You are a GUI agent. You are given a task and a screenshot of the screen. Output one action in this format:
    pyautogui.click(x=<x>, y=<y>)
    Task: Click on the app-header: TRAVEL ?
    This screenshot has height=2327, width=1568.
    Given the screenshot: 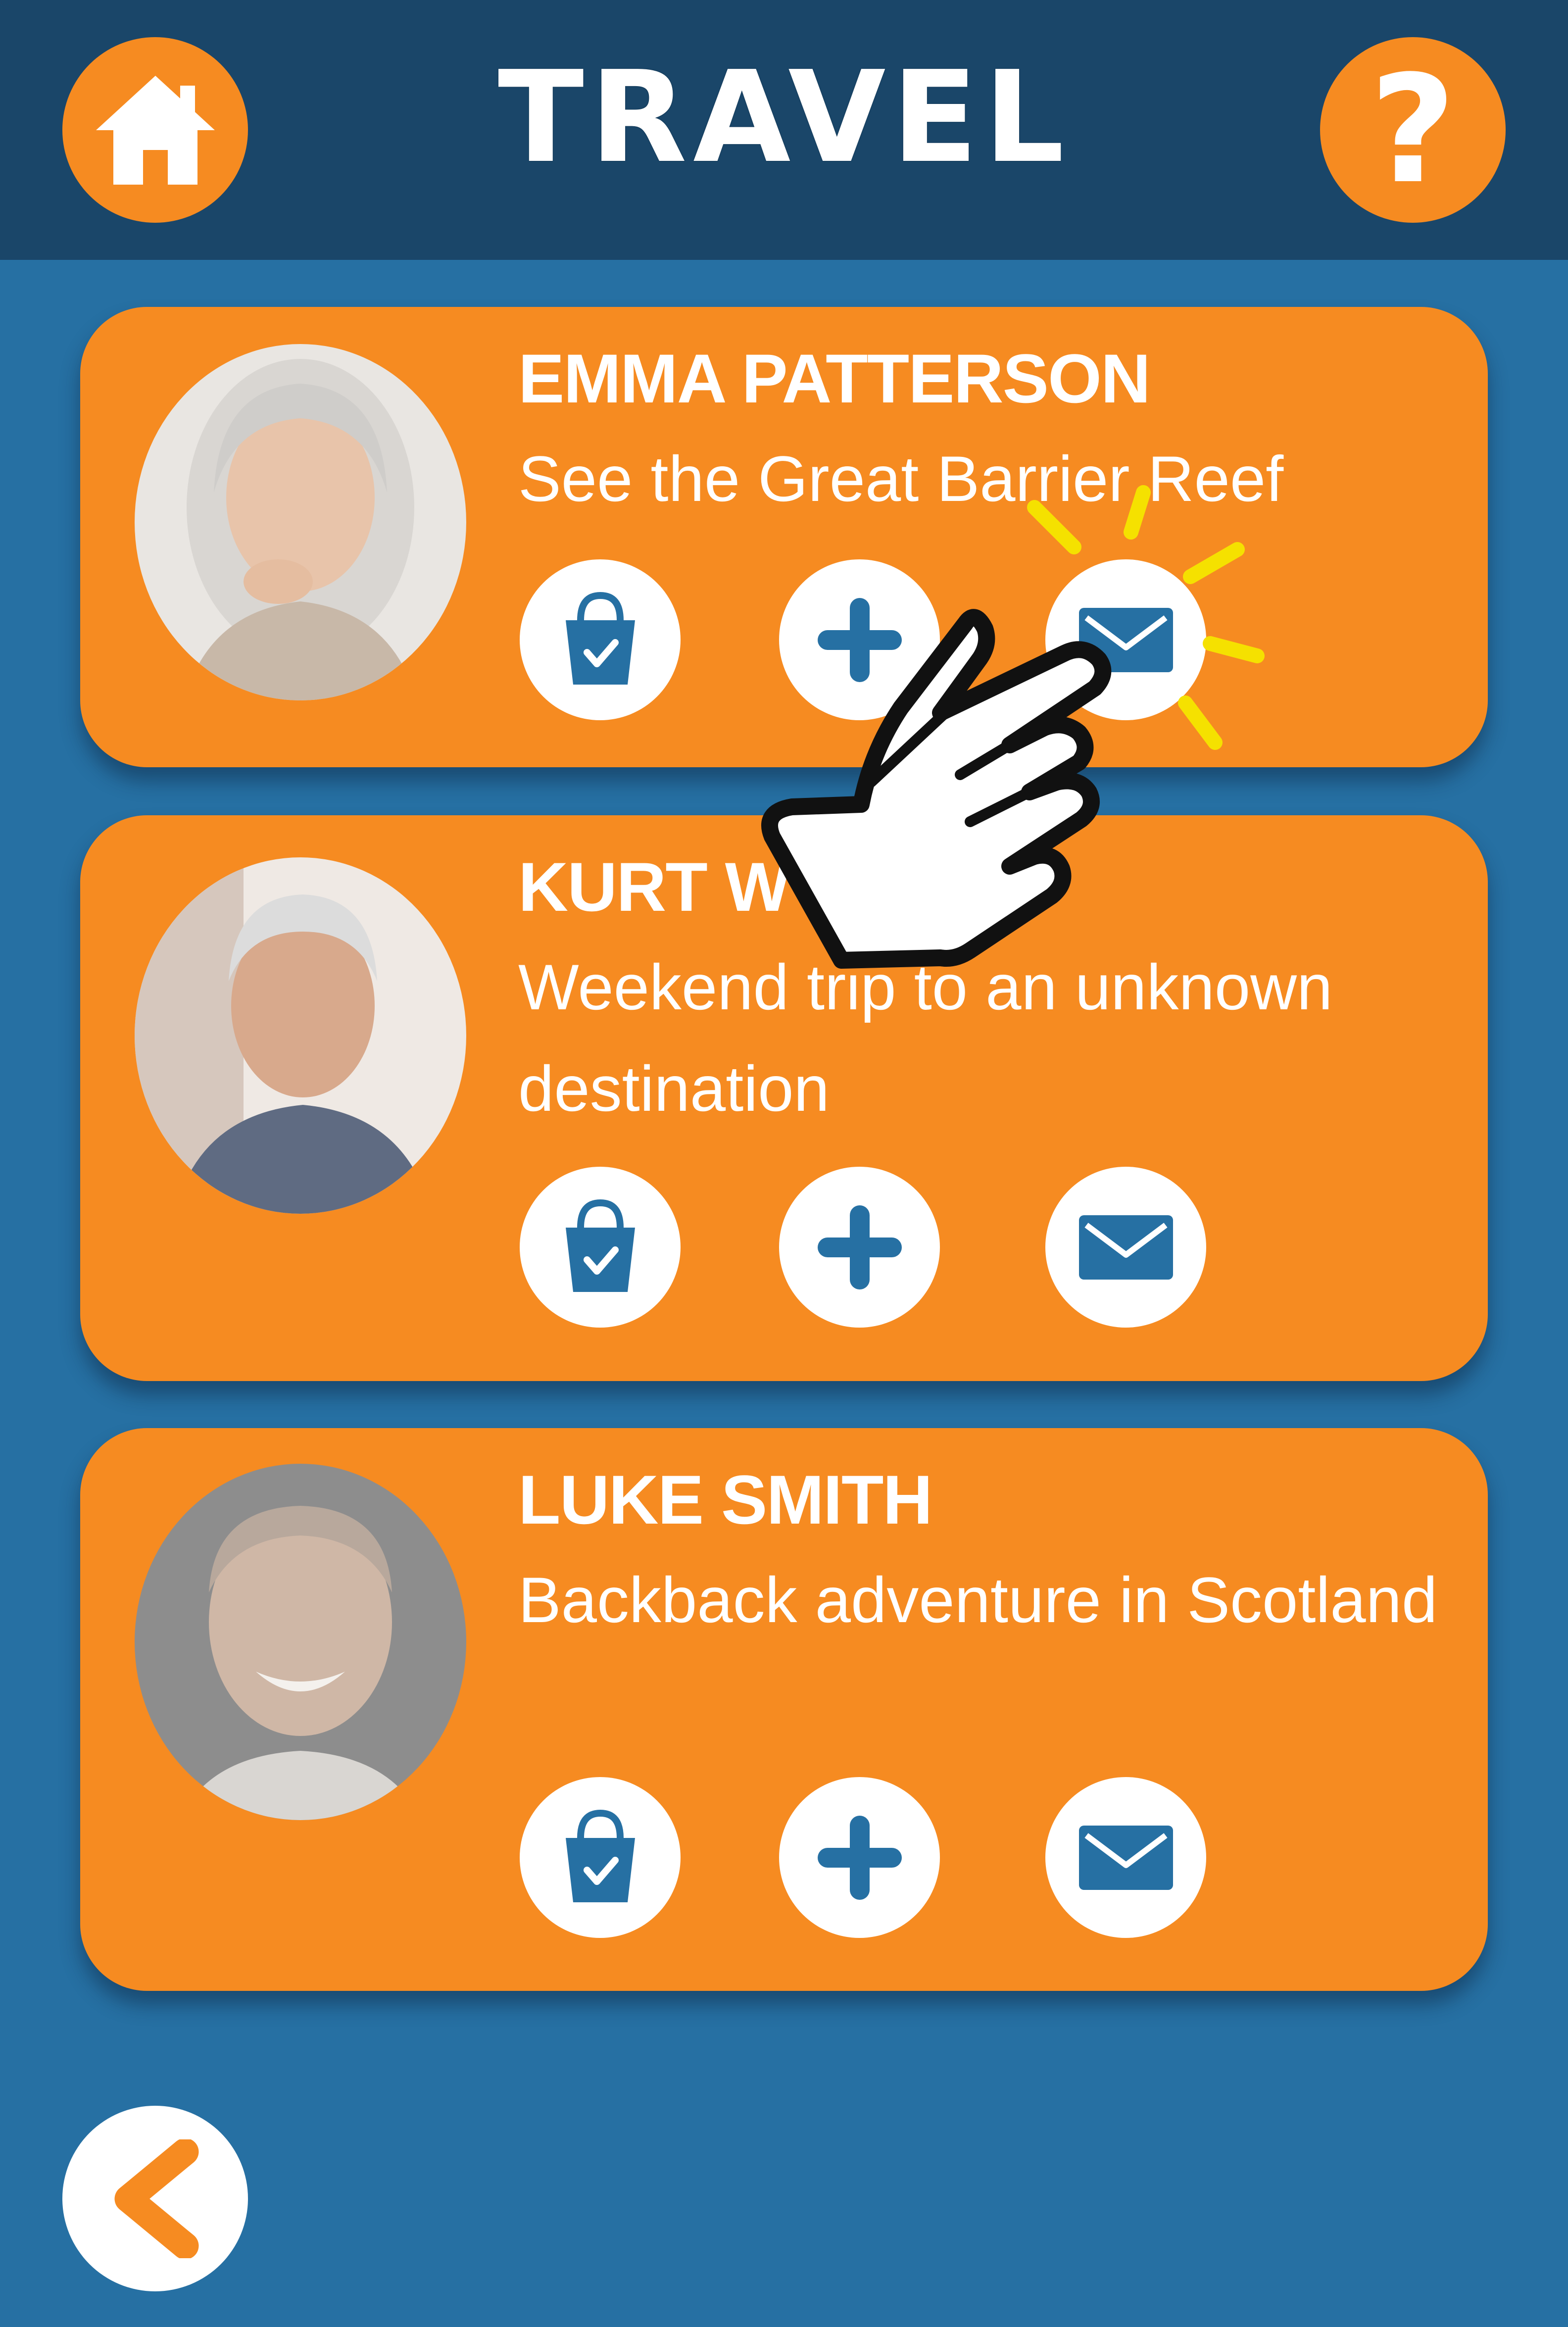 What is the action you would take?
    pyautogui.click(x=784, y=130)
    